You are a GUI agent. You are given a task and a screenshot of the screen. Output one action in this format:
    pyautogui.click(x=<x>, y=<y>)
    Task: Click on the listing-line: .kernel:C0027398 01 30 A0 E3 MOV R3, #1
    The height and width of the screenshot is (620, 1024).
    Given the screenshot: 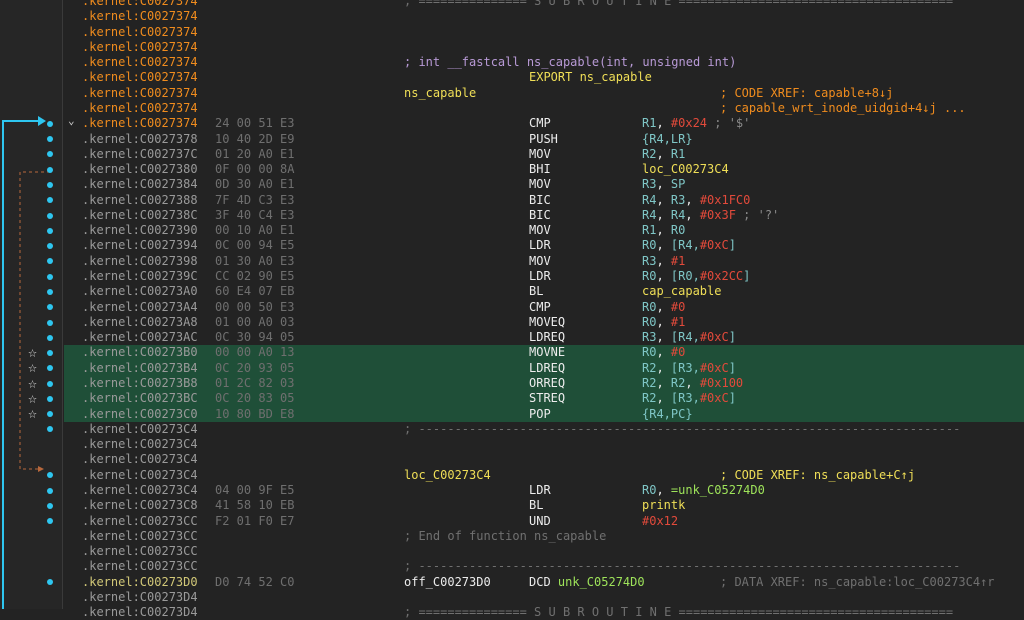 What is the action you would take?
    pyautogui.click(x=544, y=261)
    